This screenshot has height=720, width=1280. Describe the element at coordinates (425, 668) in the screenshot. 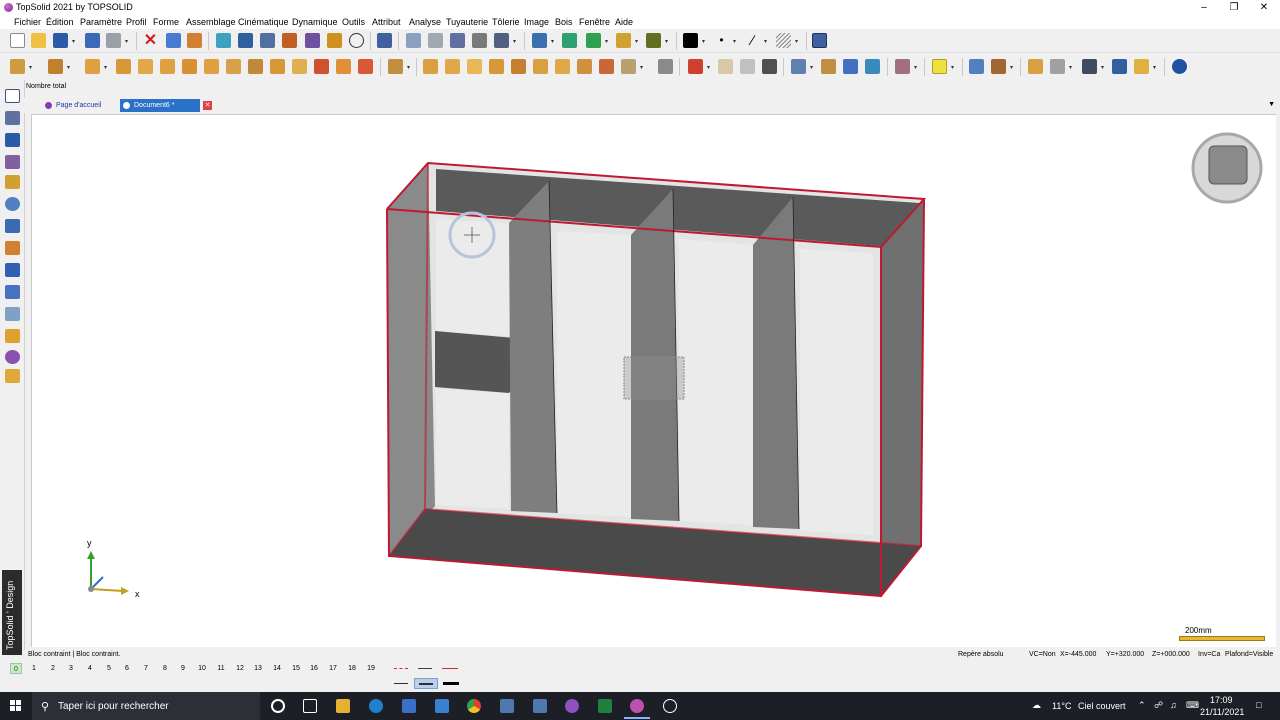

I see `line-thin-black` at that location.